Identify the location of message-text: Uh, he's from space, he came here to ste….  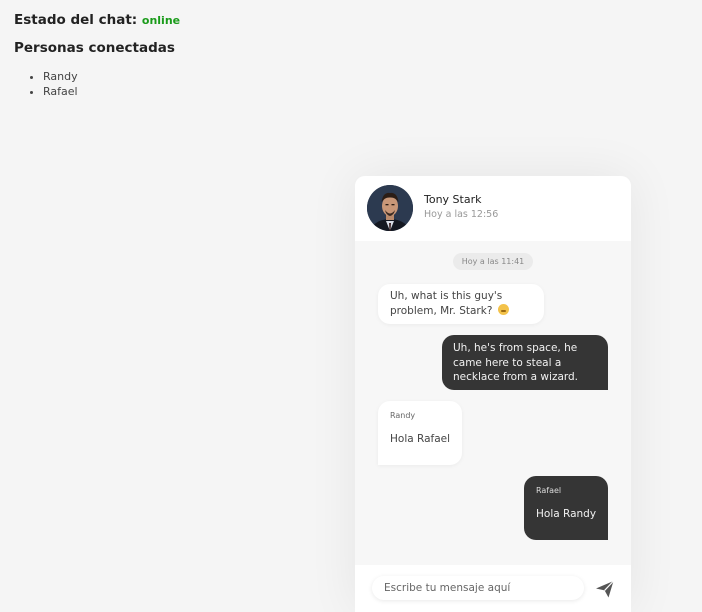
(516, 362).